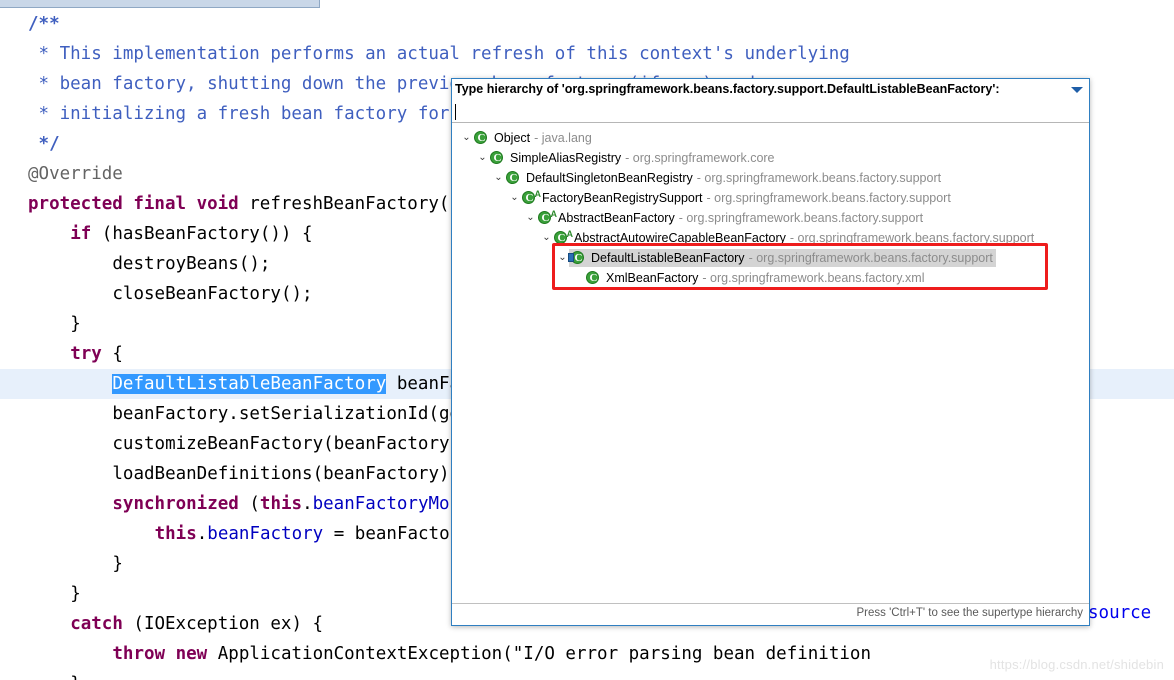  I want to click on code-token: refreshBeanFactory() {, so click(365, 204).